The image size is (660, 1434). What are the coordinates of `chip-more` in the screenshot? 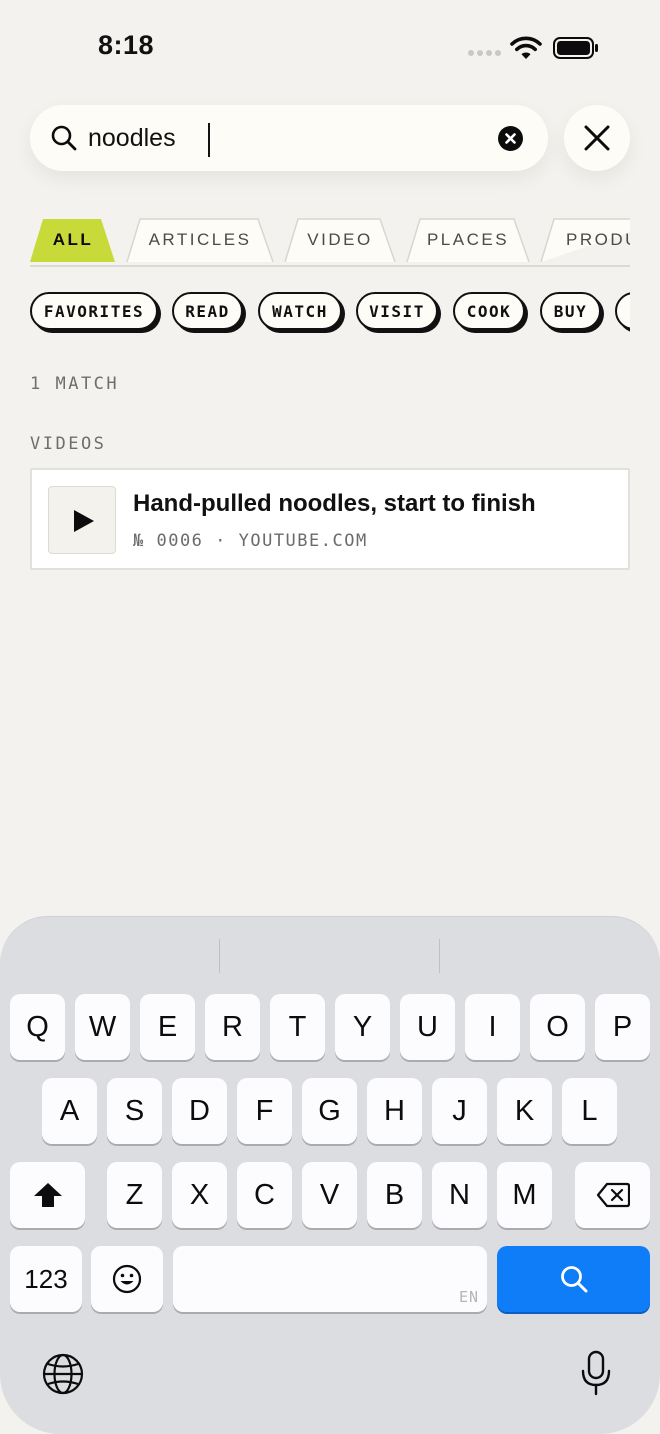 It's located at (622, 311).